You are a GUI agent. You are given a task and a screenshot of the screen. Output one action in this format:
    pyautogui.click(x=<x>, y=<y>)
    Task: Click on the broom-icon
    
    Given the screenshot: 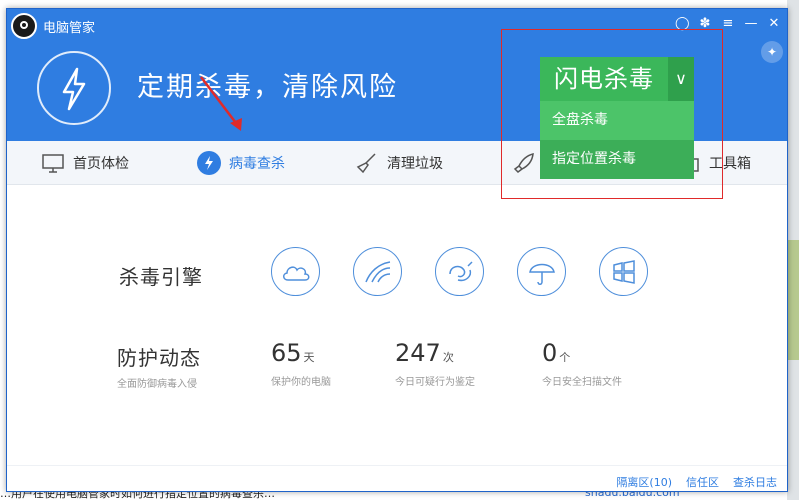 What is the action you would take?
    pyautogui.click(x=367, y=163)
    